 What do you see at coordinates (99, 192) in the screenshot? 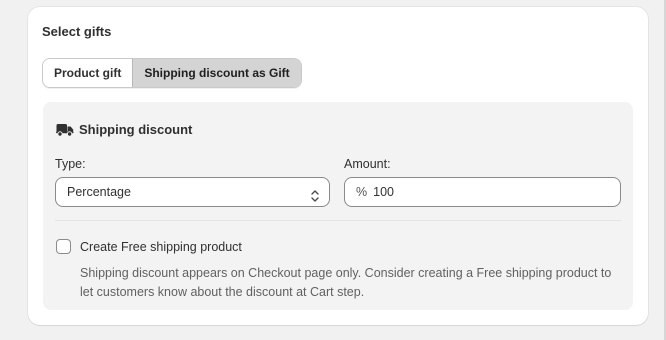
I see `type-select-value: Percentage` at bounding box center [99, 192].